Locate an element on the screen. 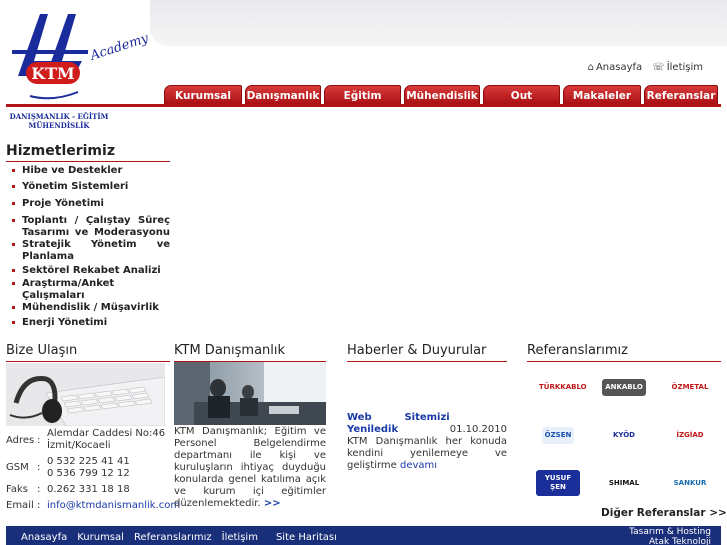  contact-fax-row: Faks:0.262 331 18 18 is located at coordinates (88, 490).